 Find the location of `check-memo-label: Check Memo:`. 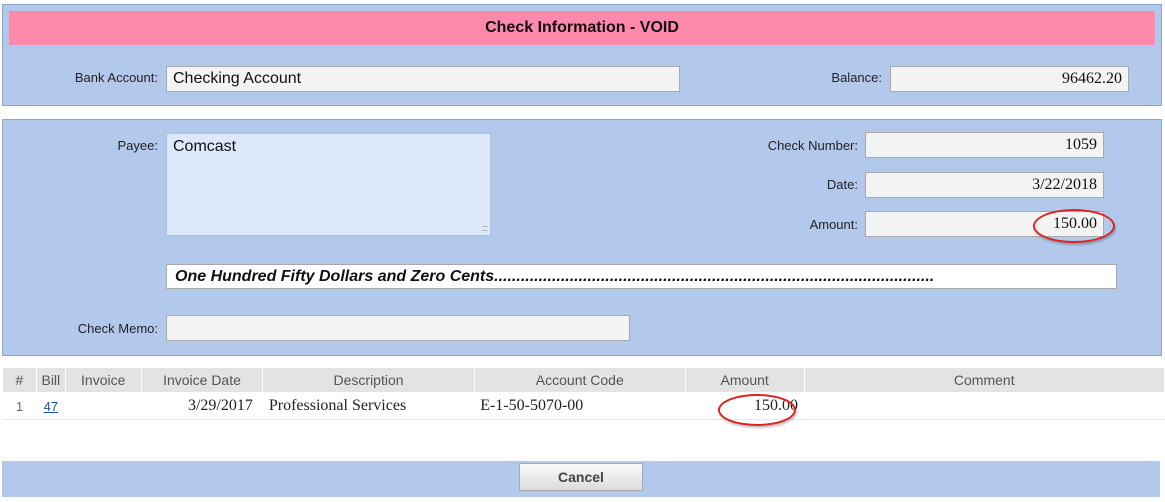

check-memo-label: Check Memo: is located at coordinates (117, 328).